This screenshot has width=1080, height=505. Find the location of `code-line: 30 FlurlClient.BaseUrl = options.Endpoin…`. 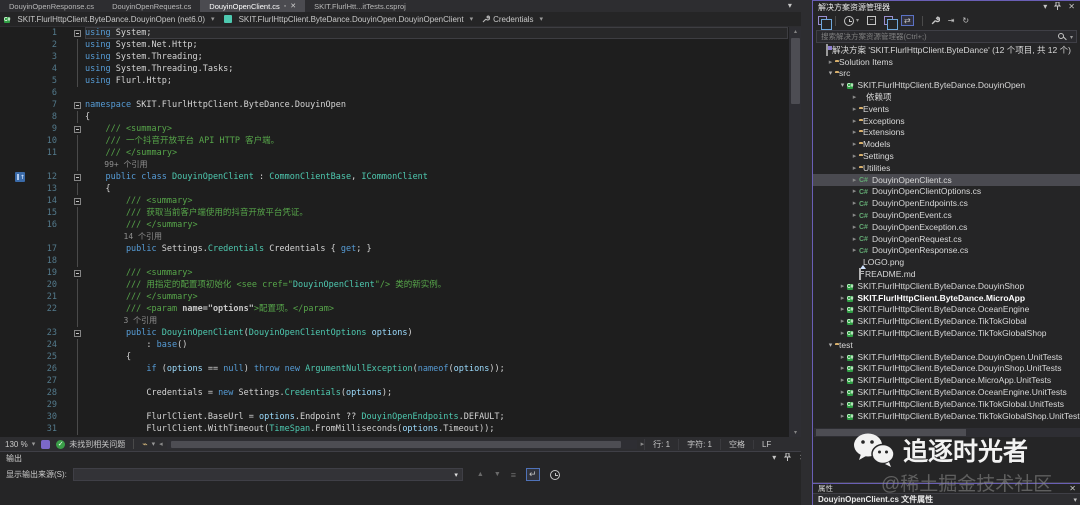

code-line: 30 FlurlClient.BaseUrl = options.Endpoin… is located at coordinates (394, 417).